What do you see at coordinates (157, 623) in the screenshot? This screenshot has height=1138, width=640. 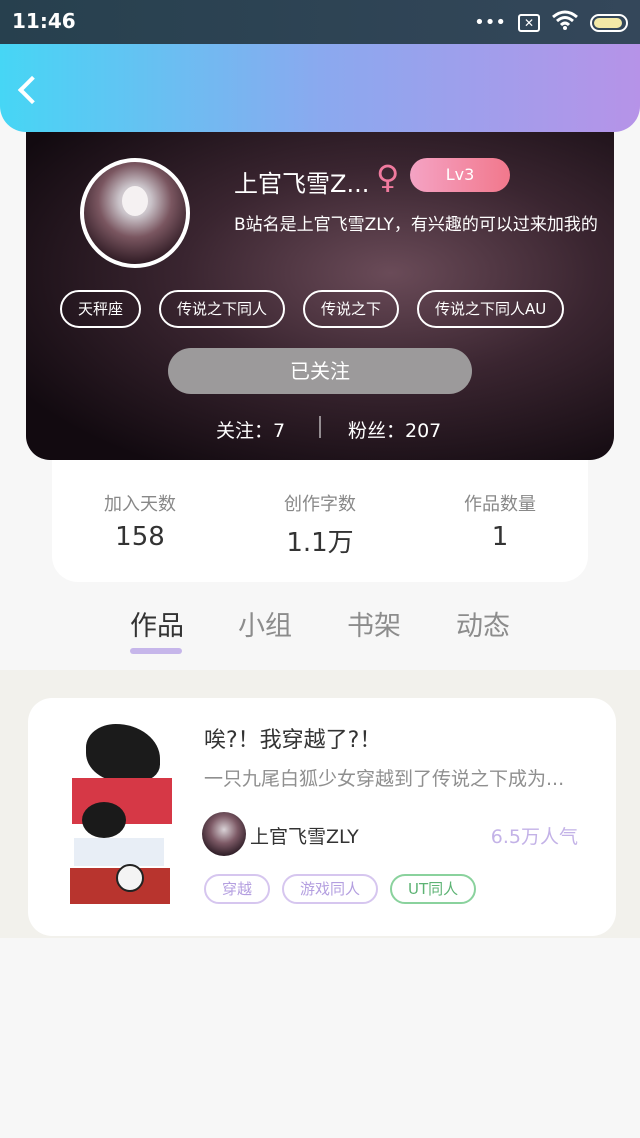 I see `tab-works: 作品` at bounding box center [157, 623].